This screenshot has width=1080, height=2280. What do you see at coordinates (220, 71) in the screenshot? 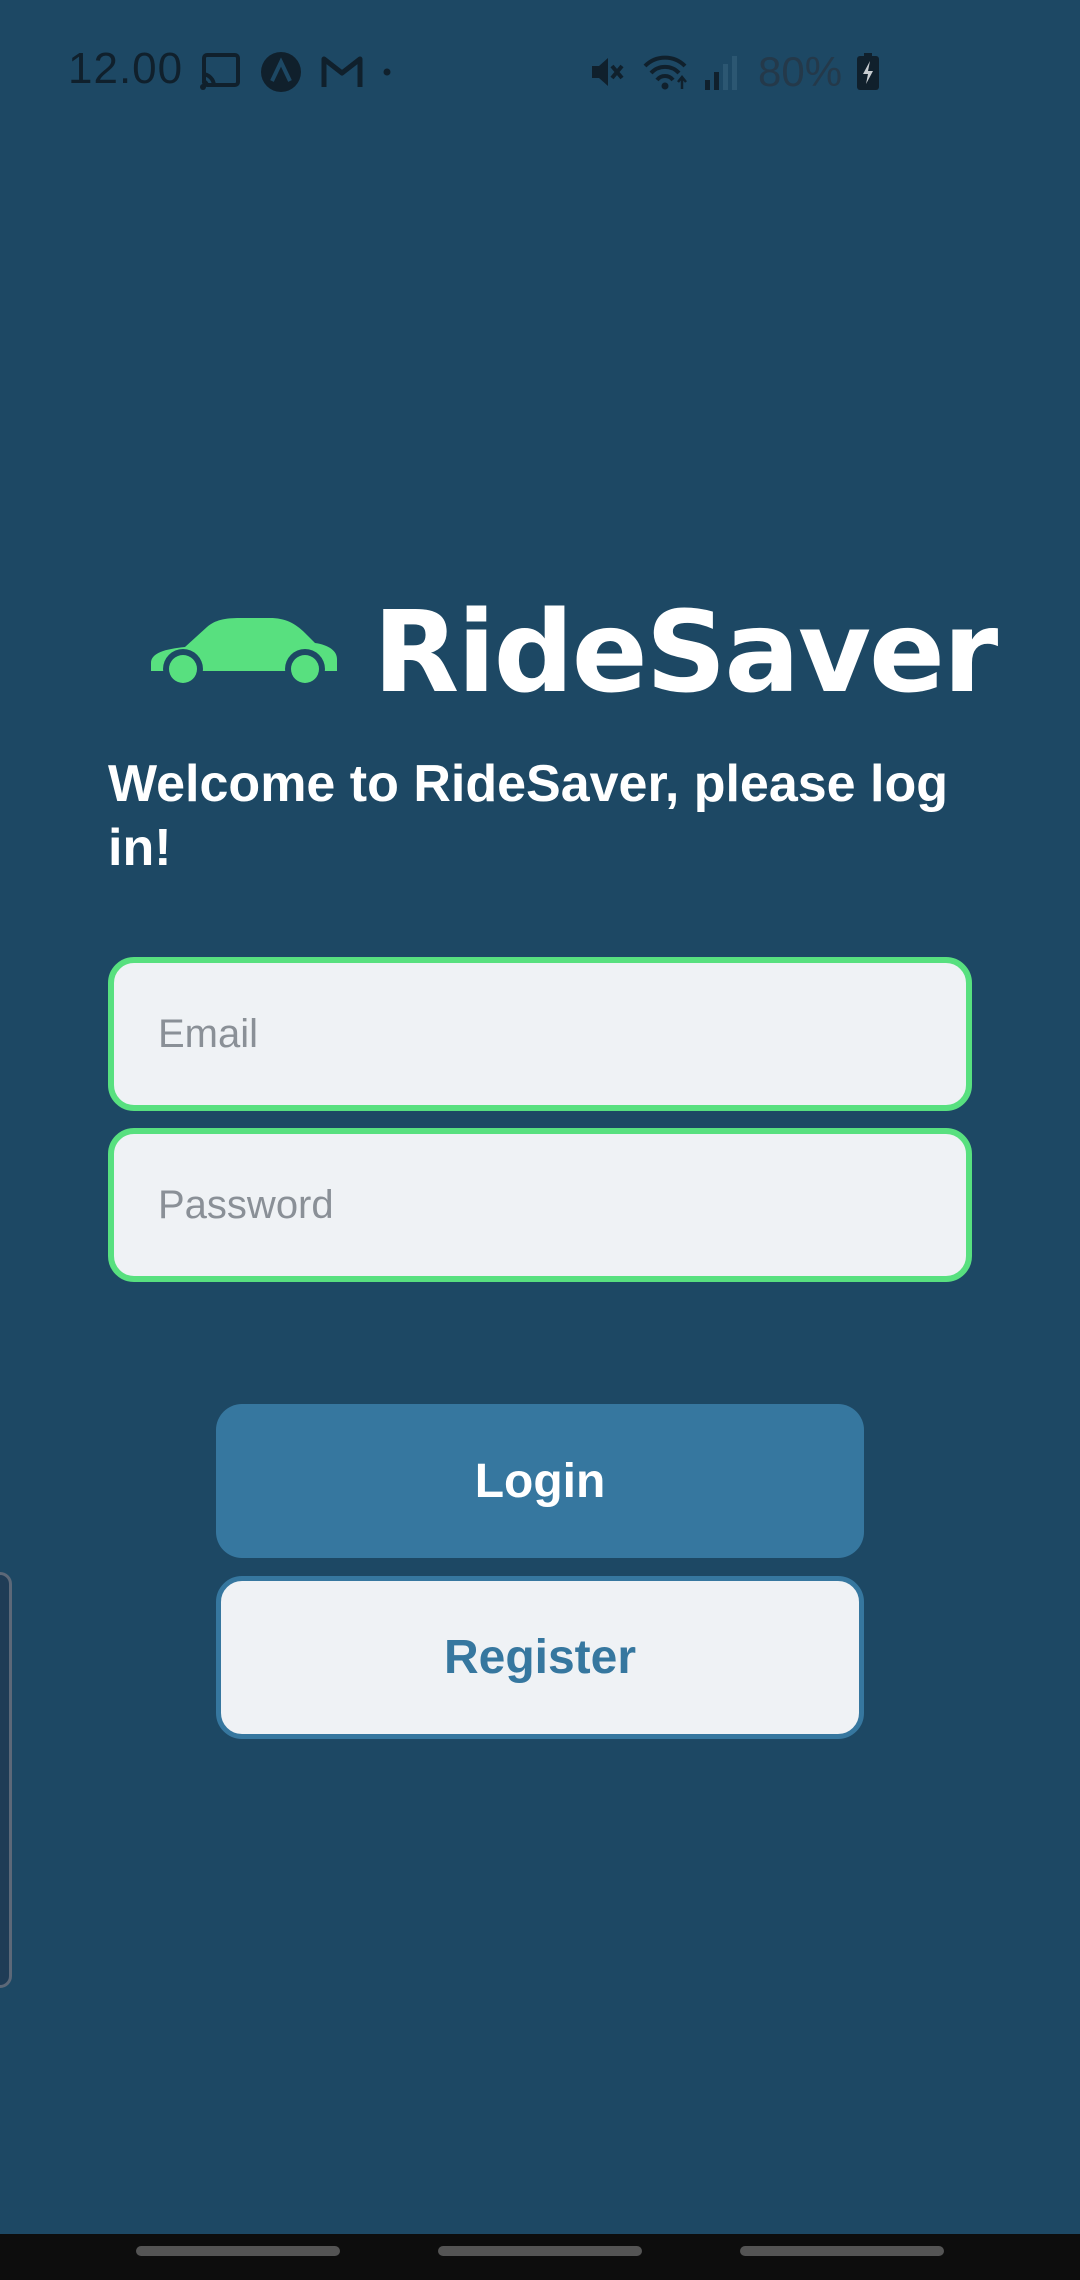
I see `cast-icon` at bounding box center [220, 71].